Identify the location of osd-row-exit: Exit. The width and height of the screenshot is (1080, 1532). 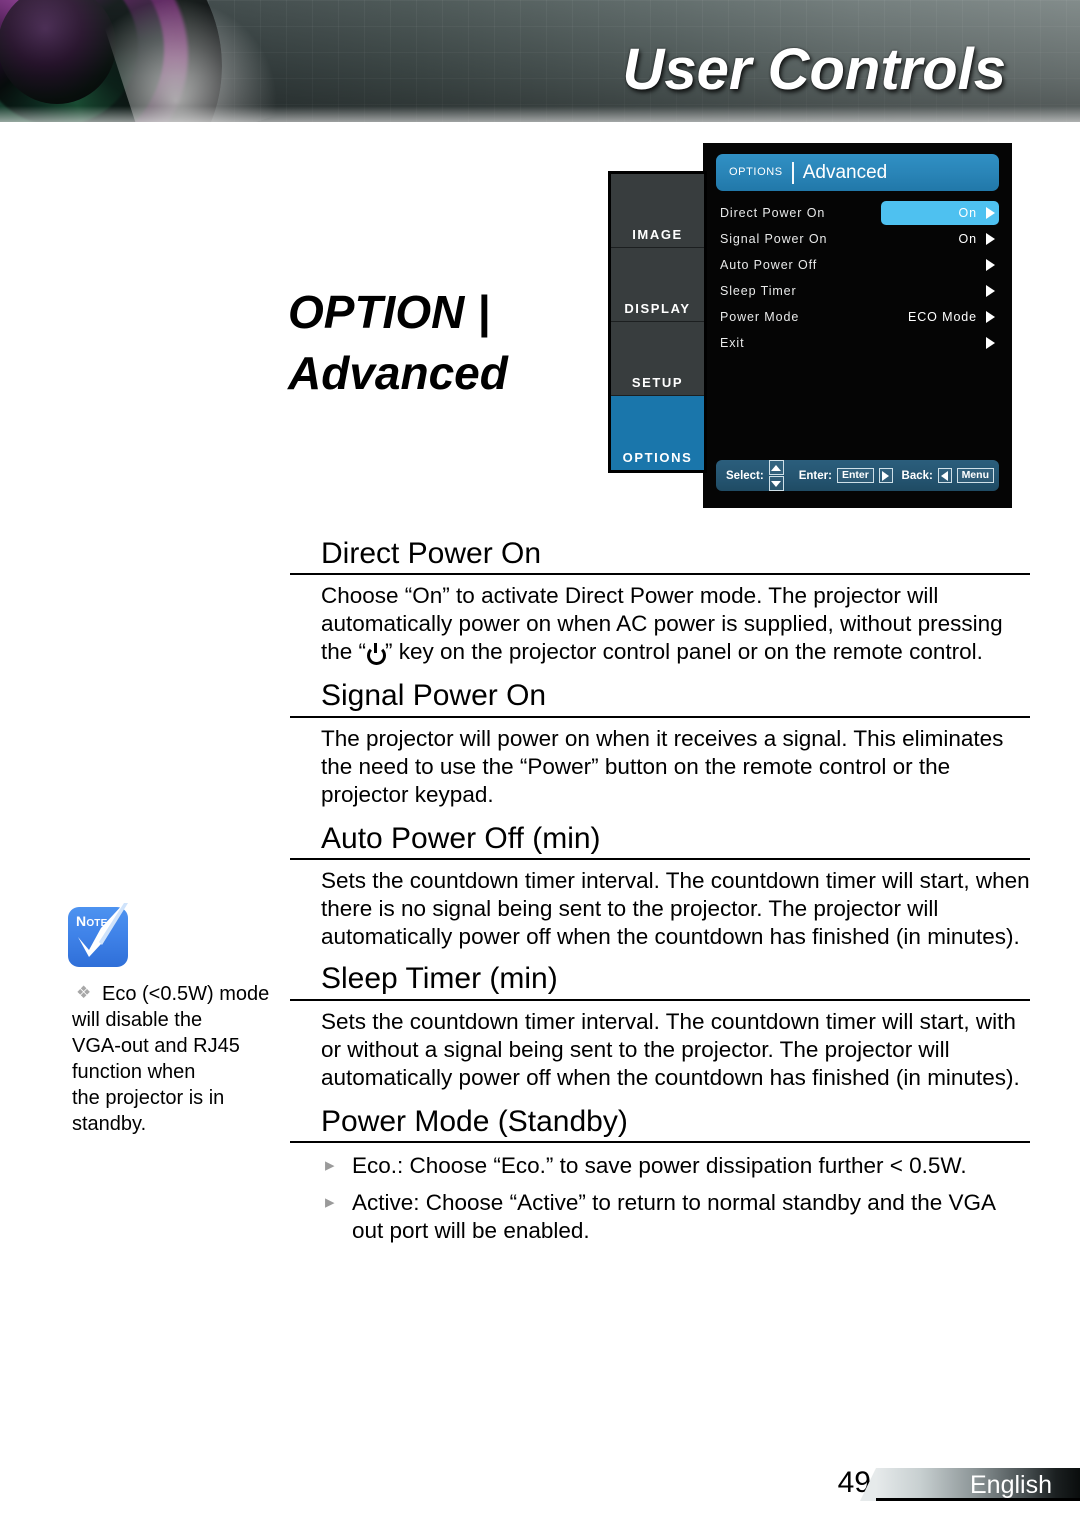
(857, 343).